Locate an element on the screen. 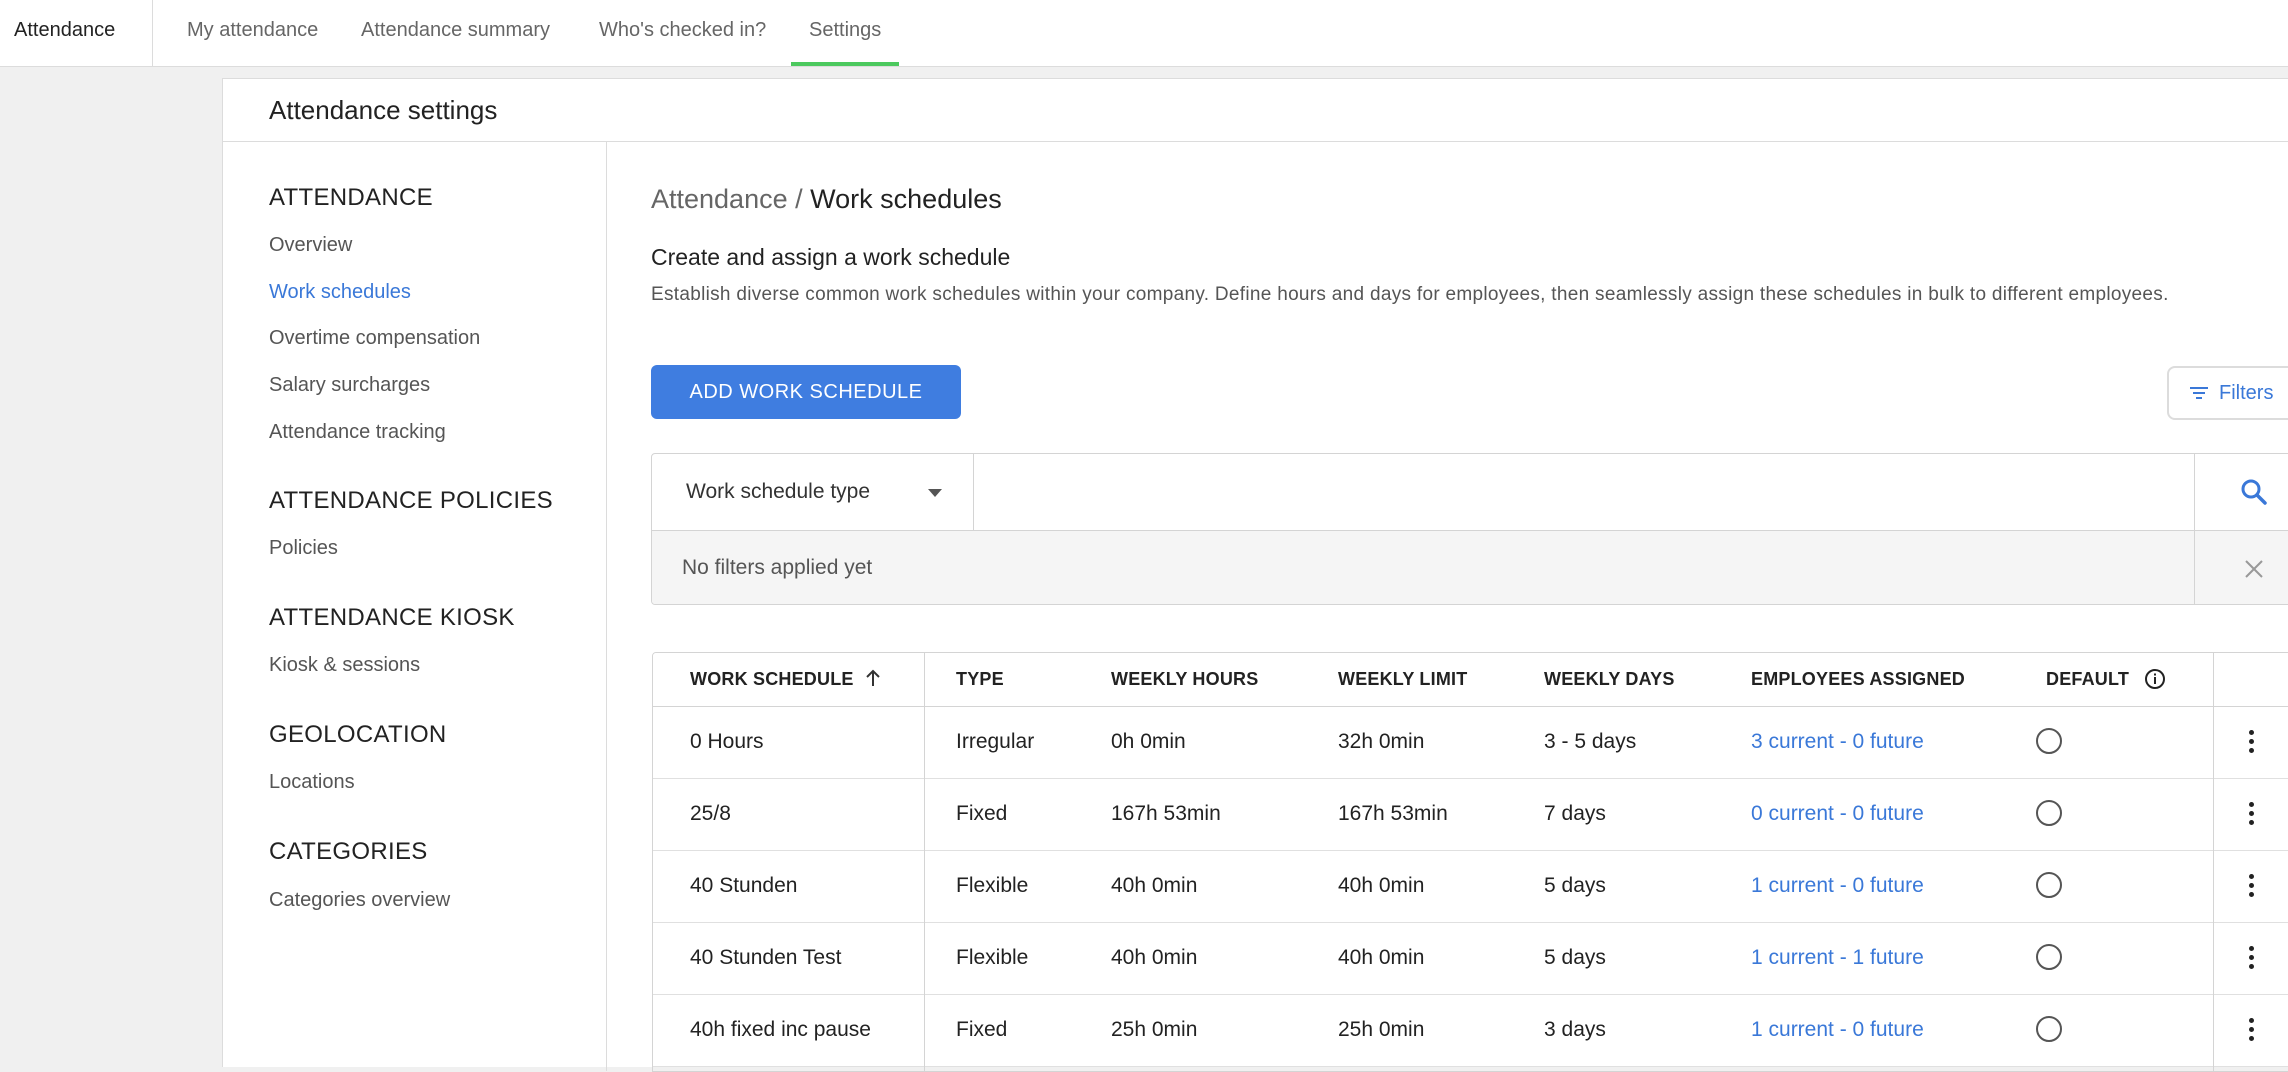  cell-work-schedule: 25/8 is located at coordinates (710, 813).